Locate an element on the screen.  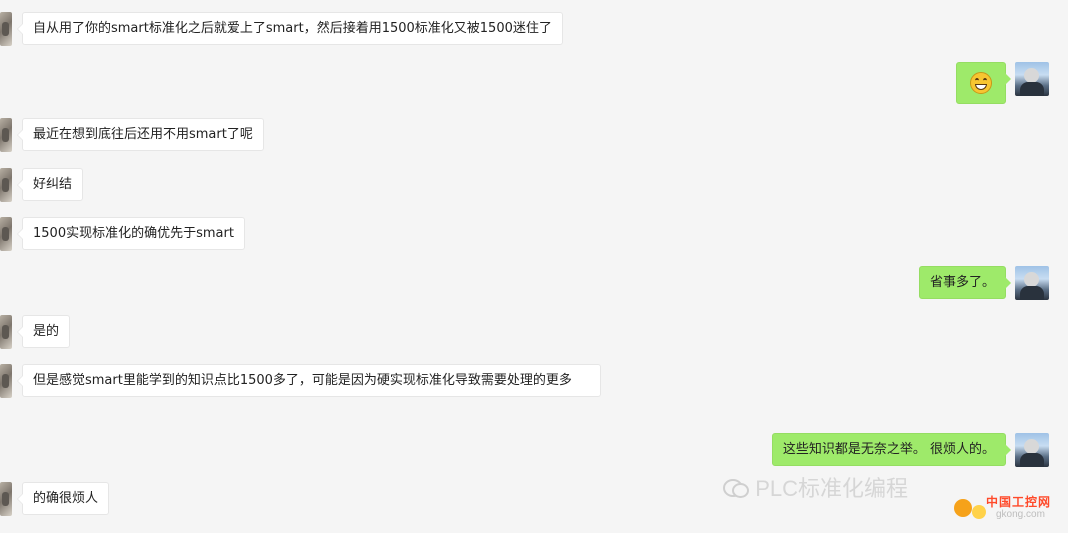
site-url: gkong.com is located at coordinates (1020, 514).